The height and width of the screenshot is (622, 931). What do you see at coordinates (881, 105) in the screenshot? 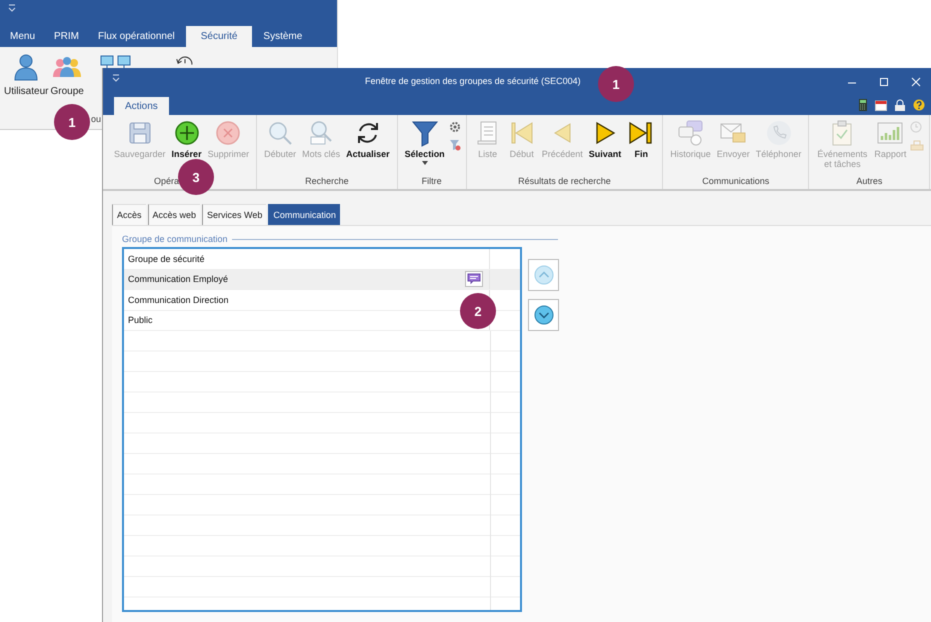
I see `calendar-icon` at bounding box center [881, 105].